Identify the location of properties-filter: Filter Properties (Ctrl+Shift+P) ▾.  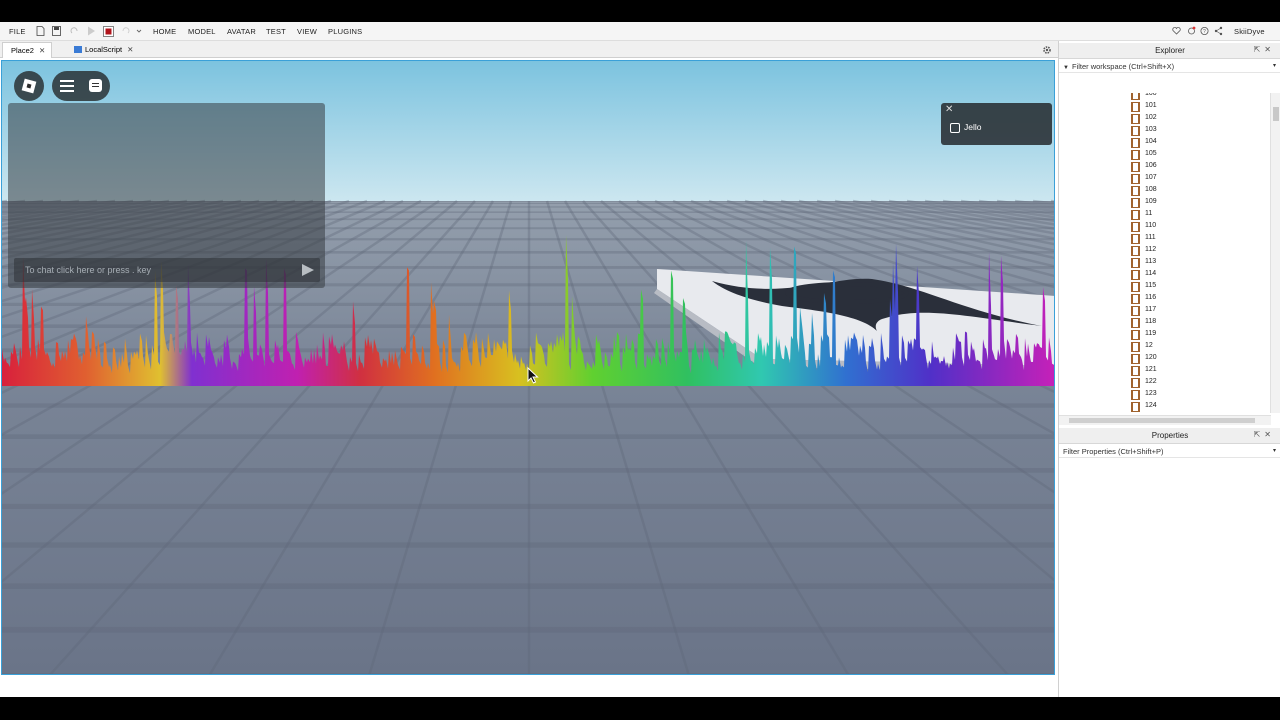
(1169, 451).